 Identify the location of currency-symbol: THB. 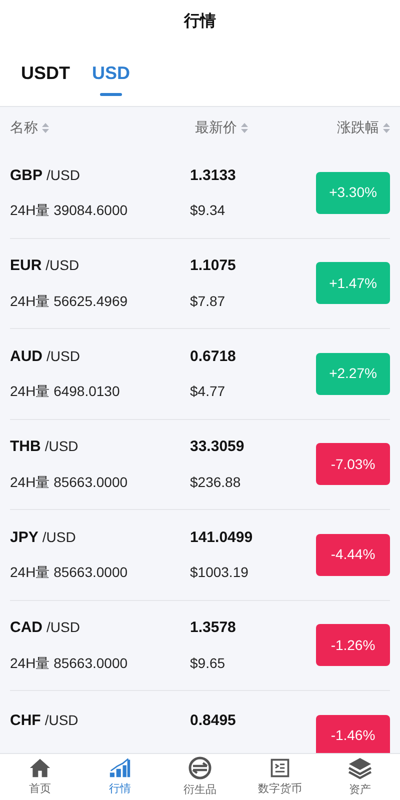
(25, 447).